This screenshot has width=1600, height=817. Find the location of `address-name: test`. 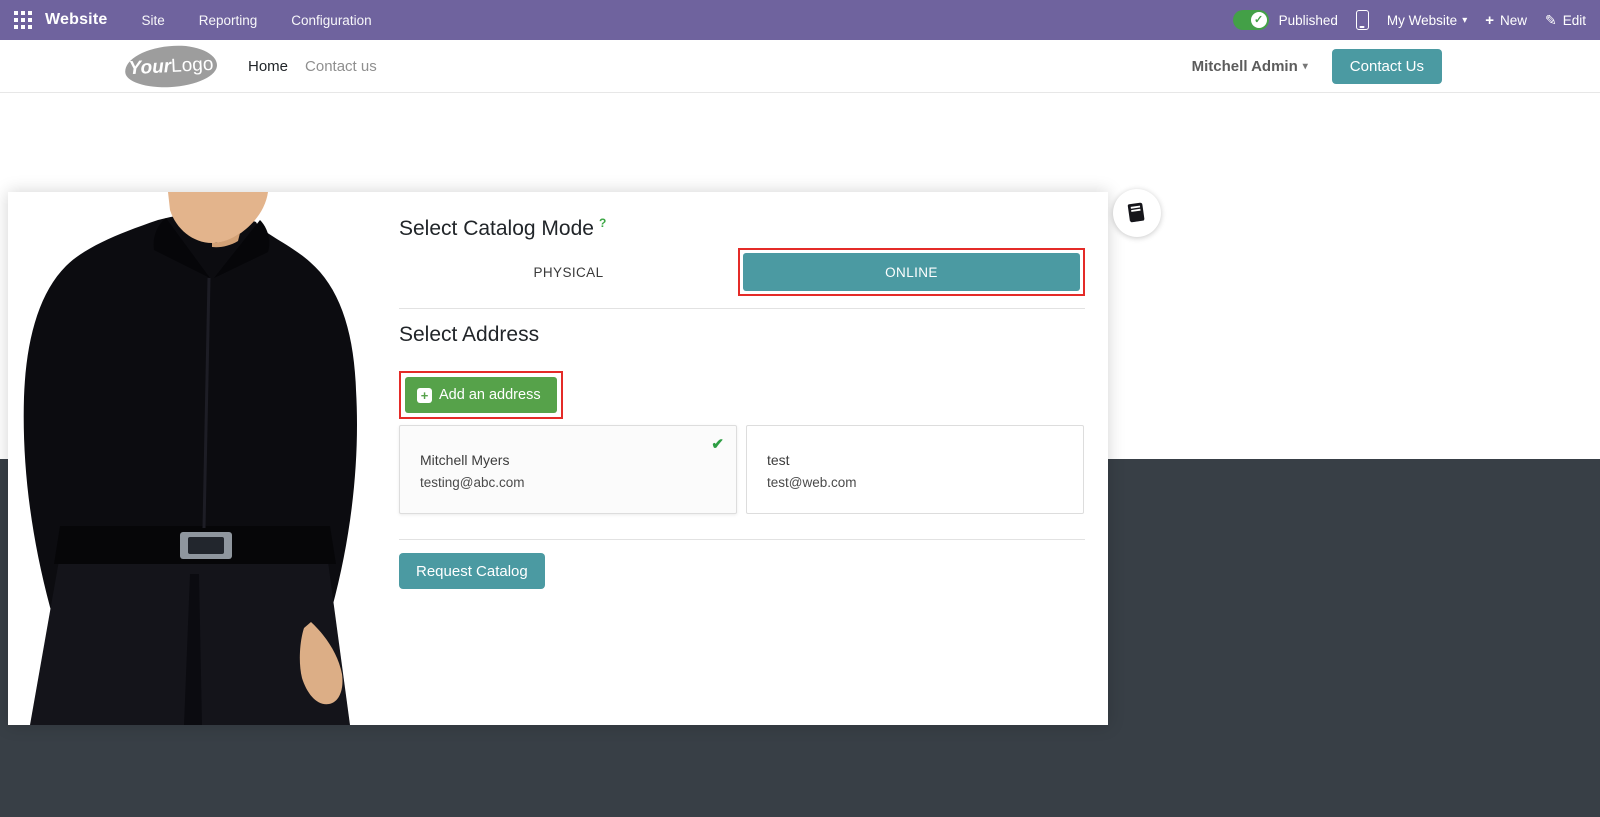

address-name: test is located at coordinates (778, 460).